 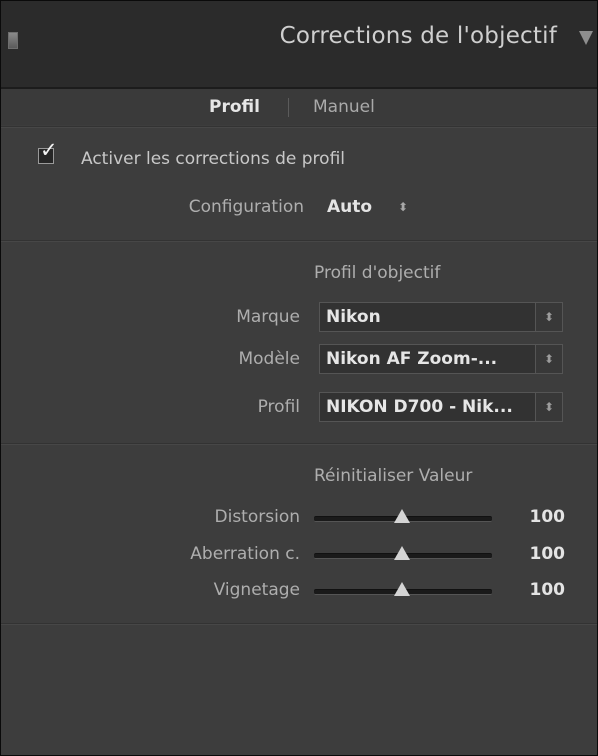 What do you see at coordinates (402, 516) in the screenshot?
I see `distortion-slider-thumb` at bounding box center [402, 516].